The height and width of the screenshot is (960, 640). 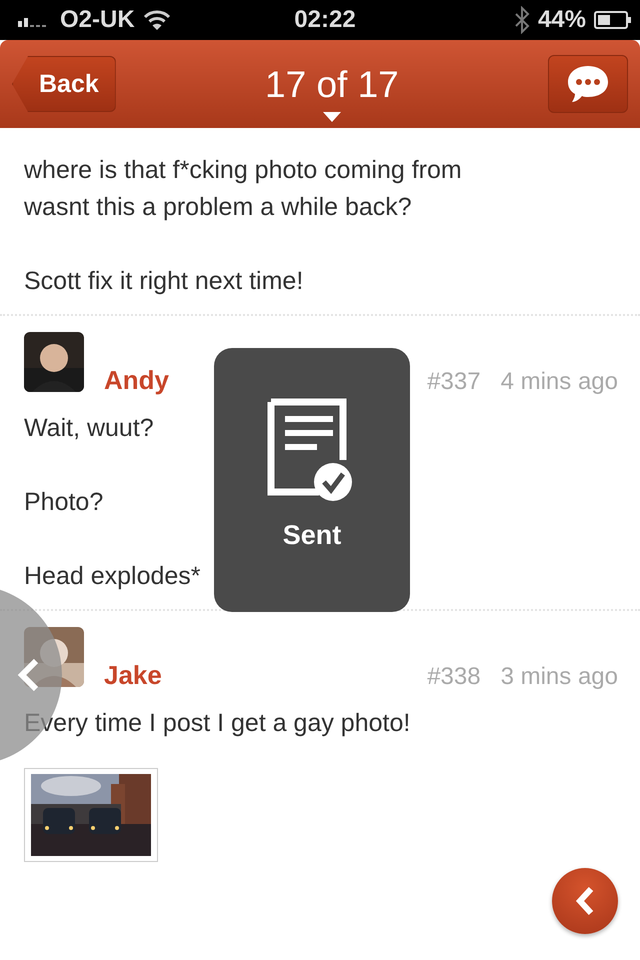 I want to click on post-text: Head explodes*, so click(x=112, y=576).